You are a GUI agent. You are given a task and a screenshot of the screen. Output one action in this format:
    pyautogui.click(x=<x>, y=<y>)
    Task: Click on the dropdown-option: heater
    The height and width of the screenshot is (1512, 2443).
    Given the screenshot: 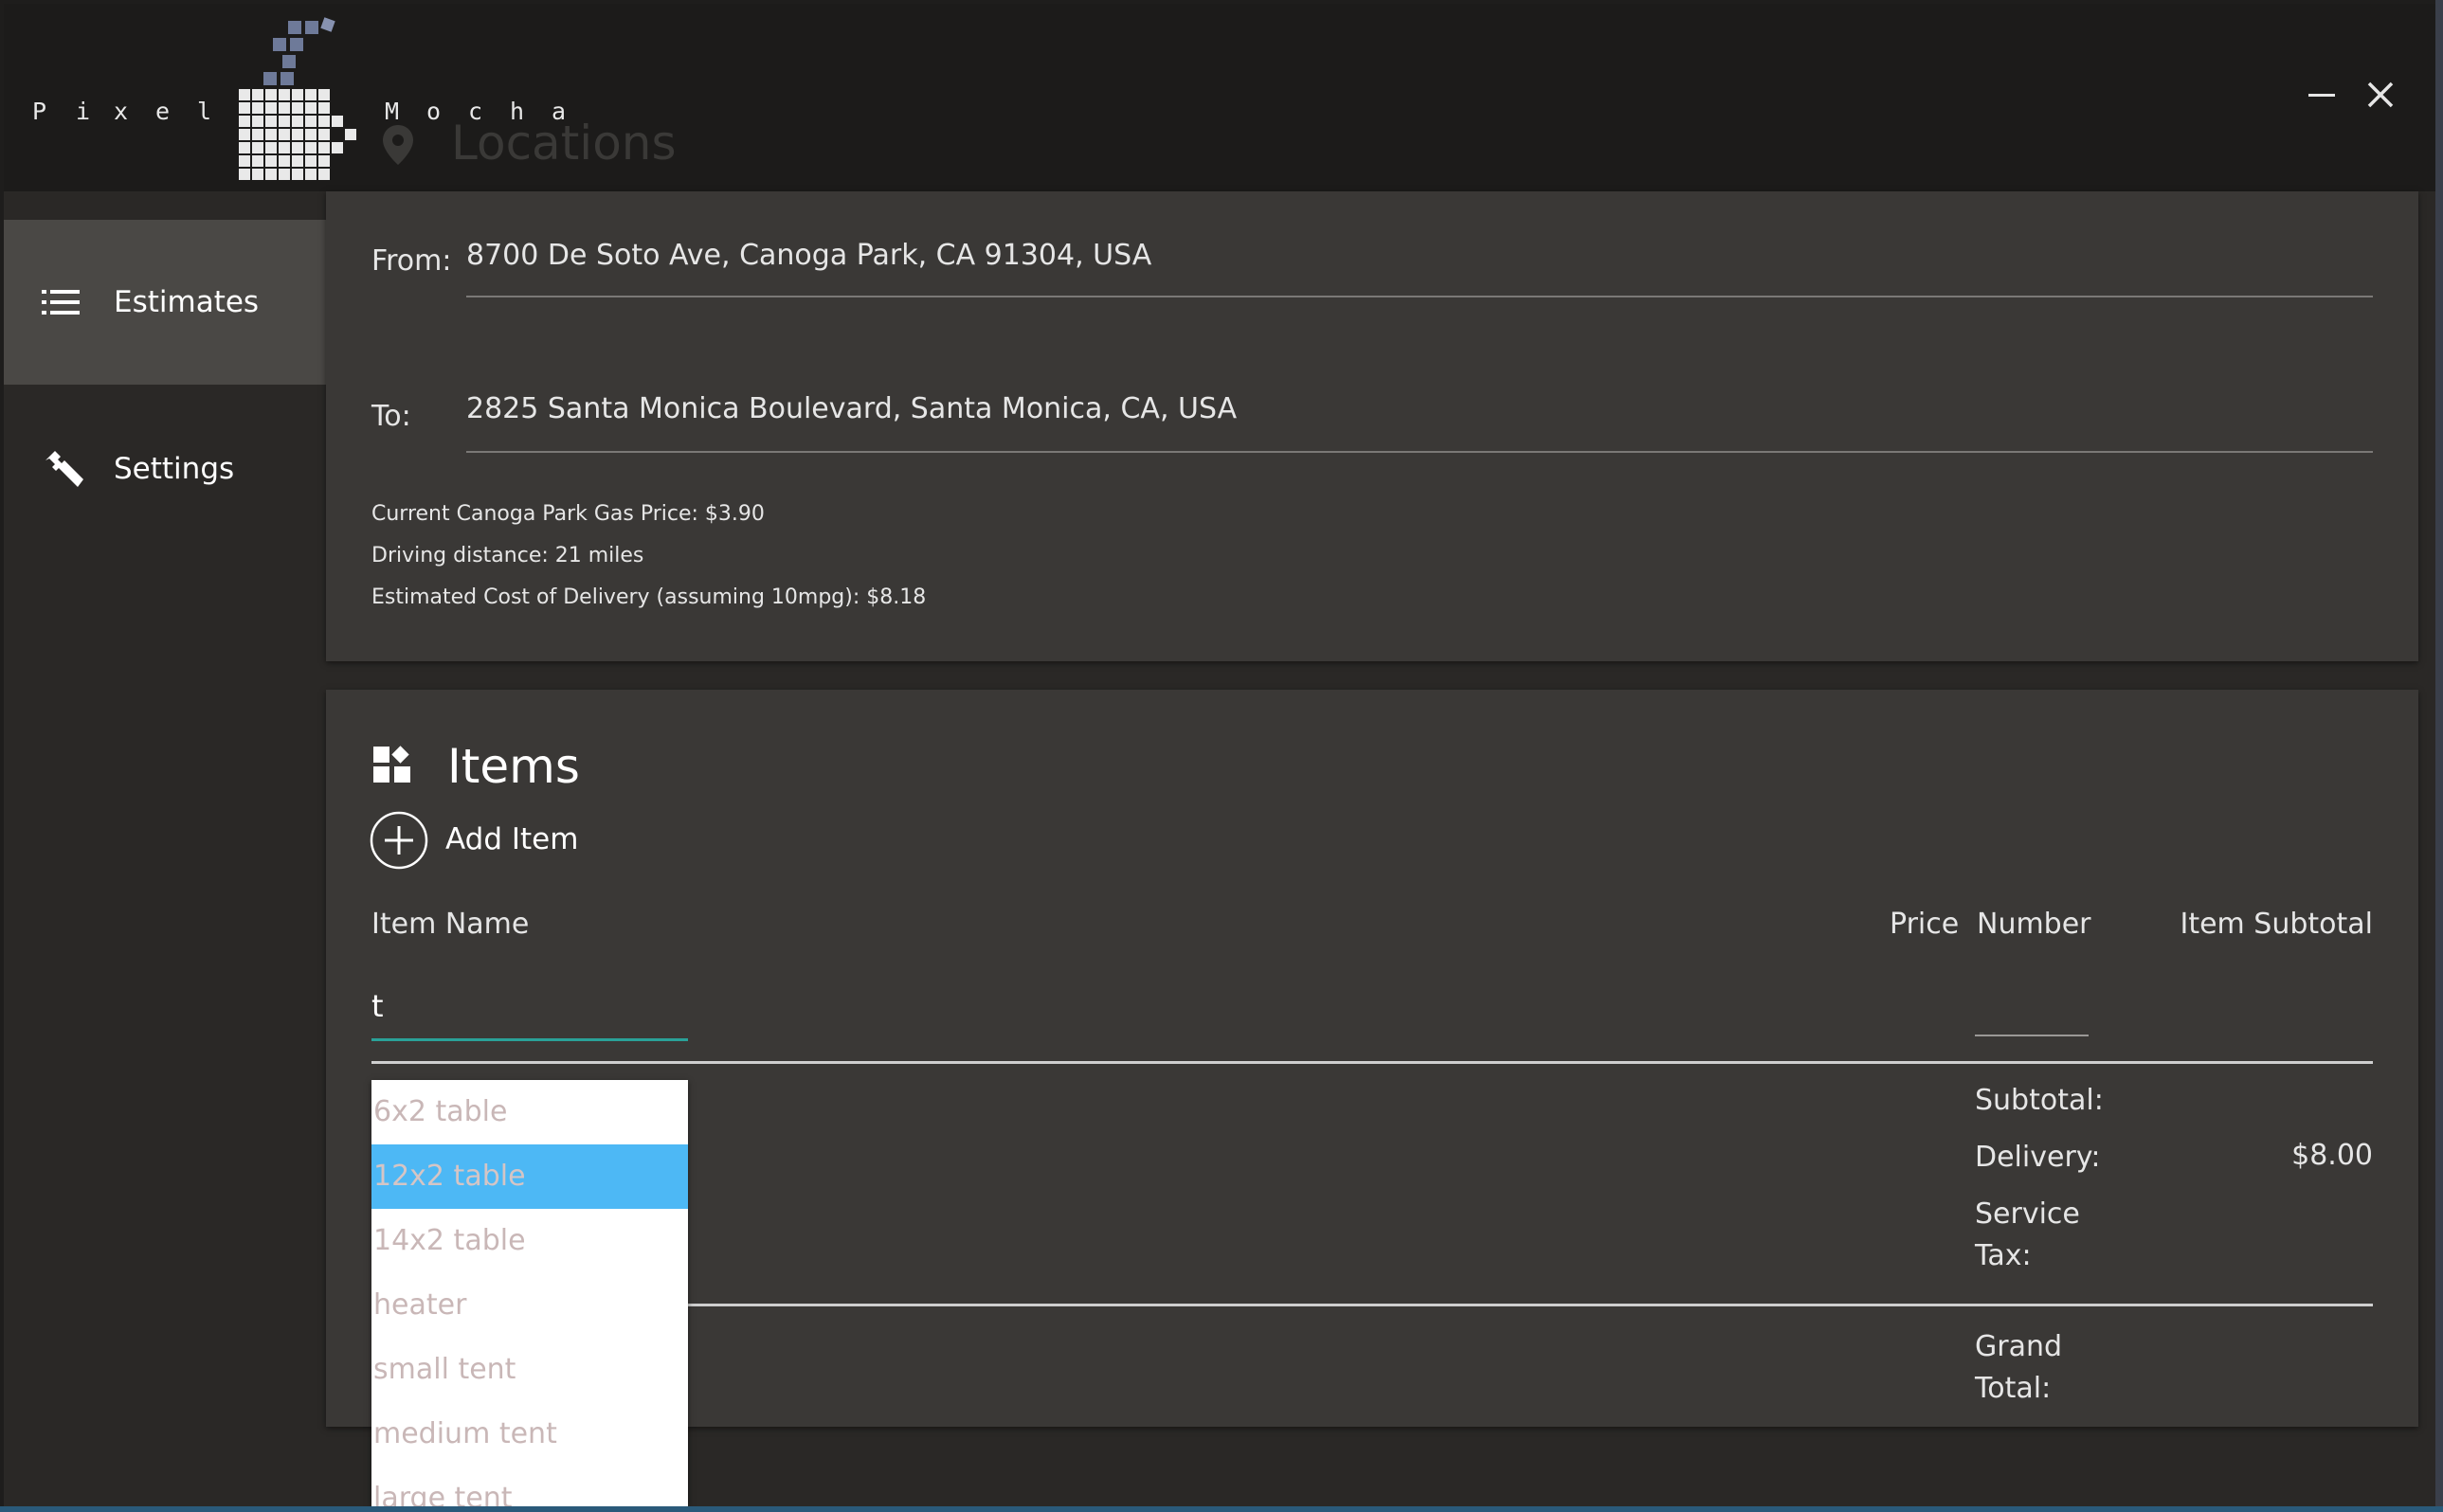 What is the action you would take?
    pyautogui.click(x=529, y=1305)
    